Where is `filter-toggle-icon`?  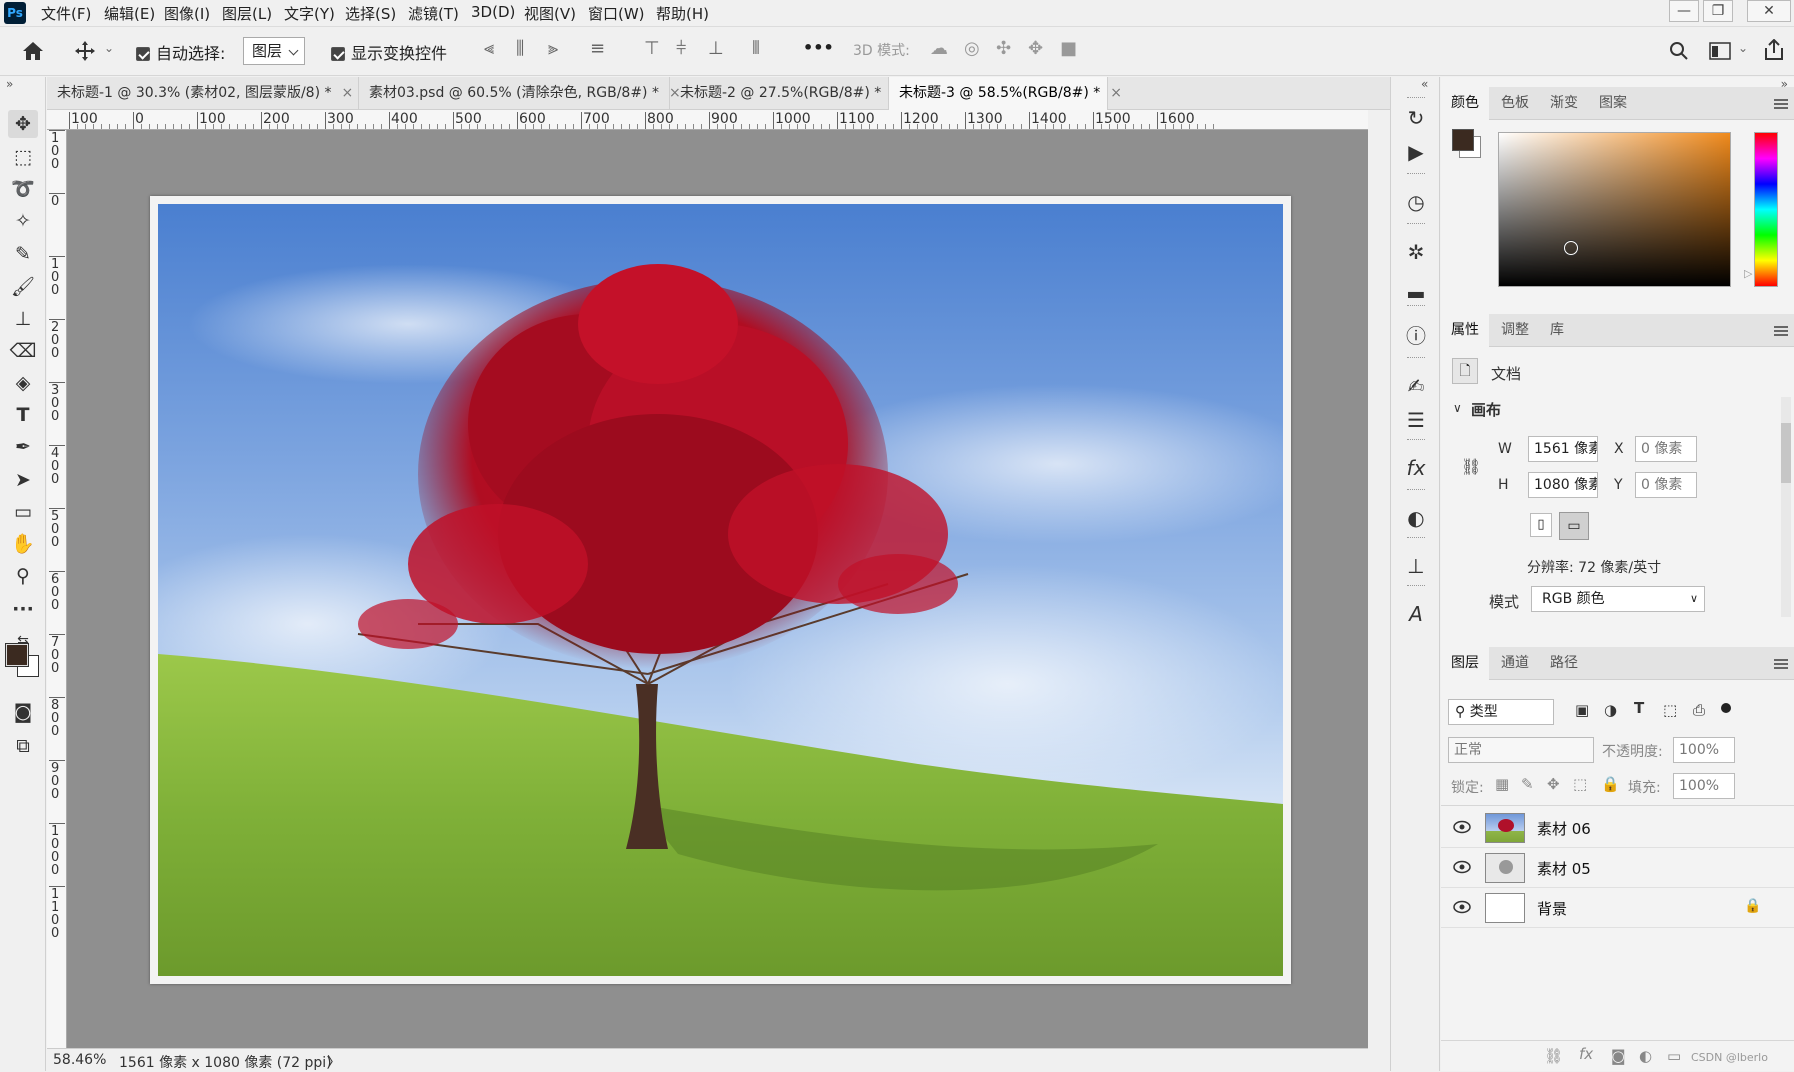 filter-toggle-icon is located at coordinates (1726, 708).